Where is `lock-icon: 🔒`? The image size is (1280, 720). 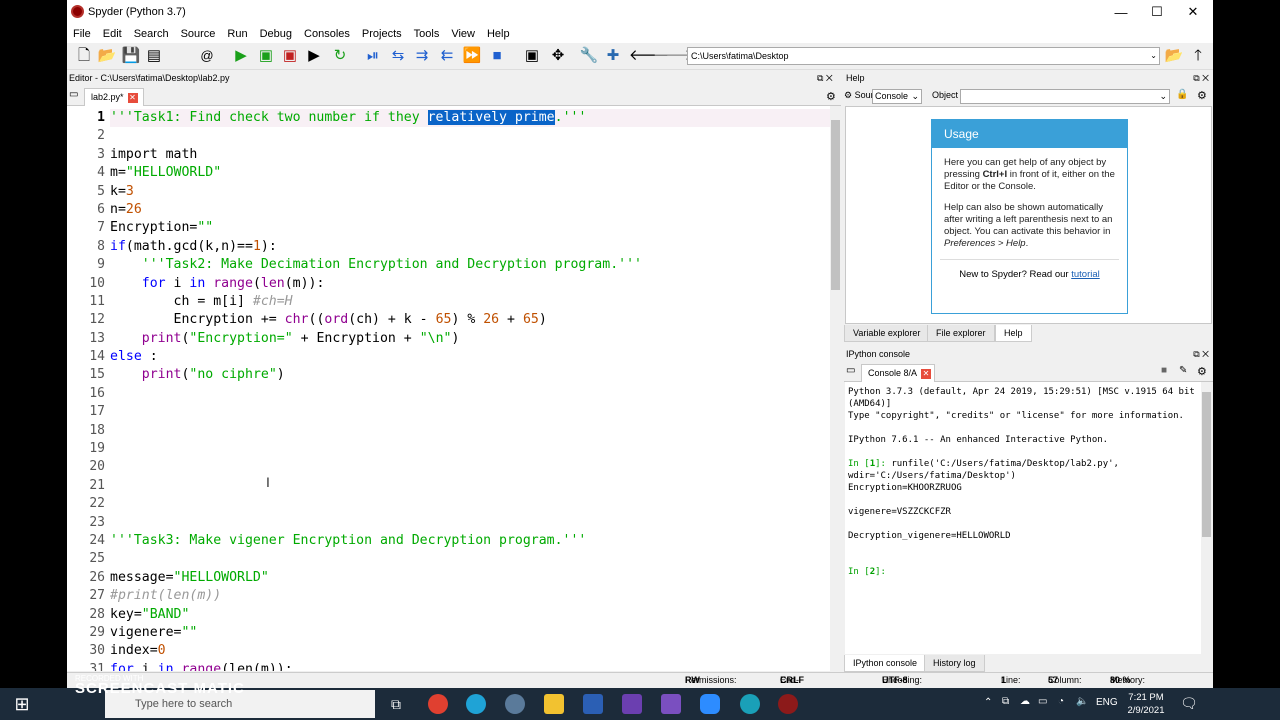
lock-icon: 🔒 is located at coordinates (1182, 94).